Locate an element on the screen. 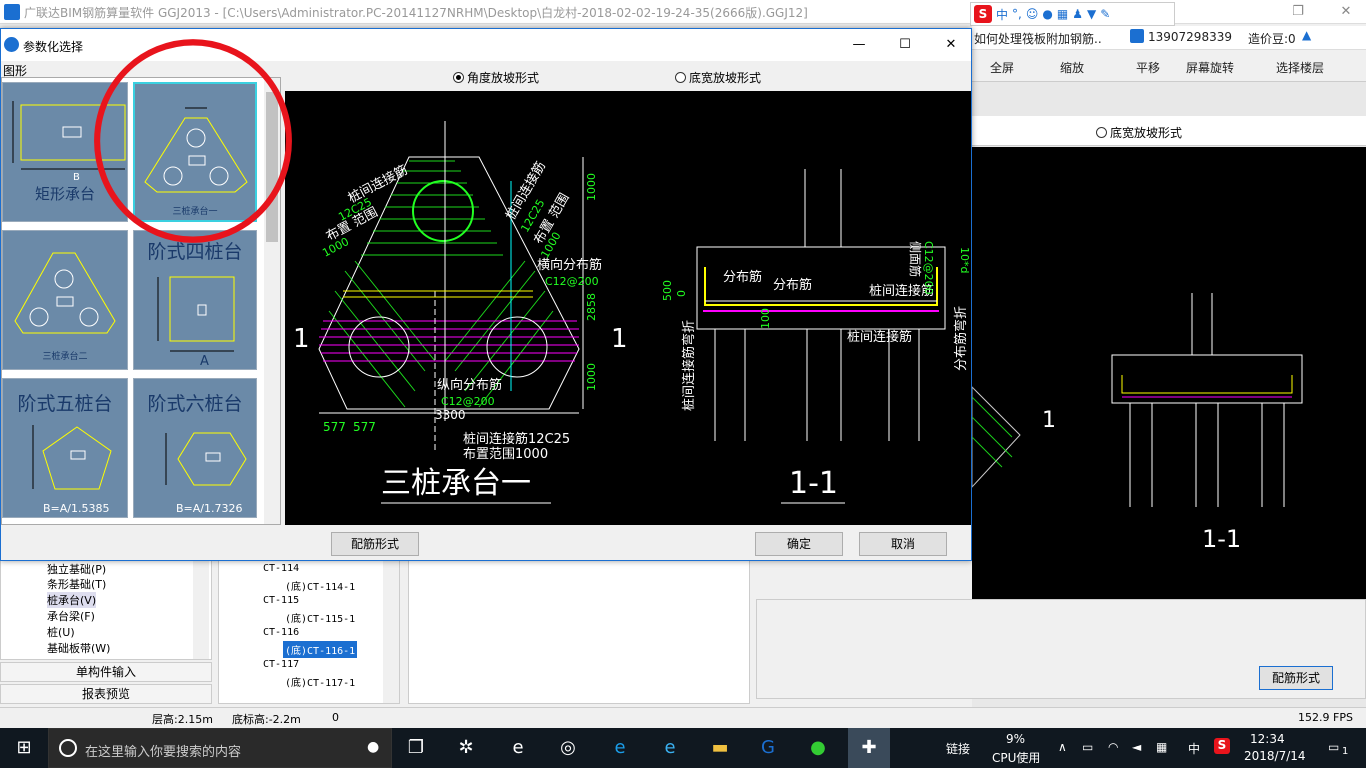 The image size is (1366, 768). label-transverse: 横向分布筋 is located at coordinates (569, 265).